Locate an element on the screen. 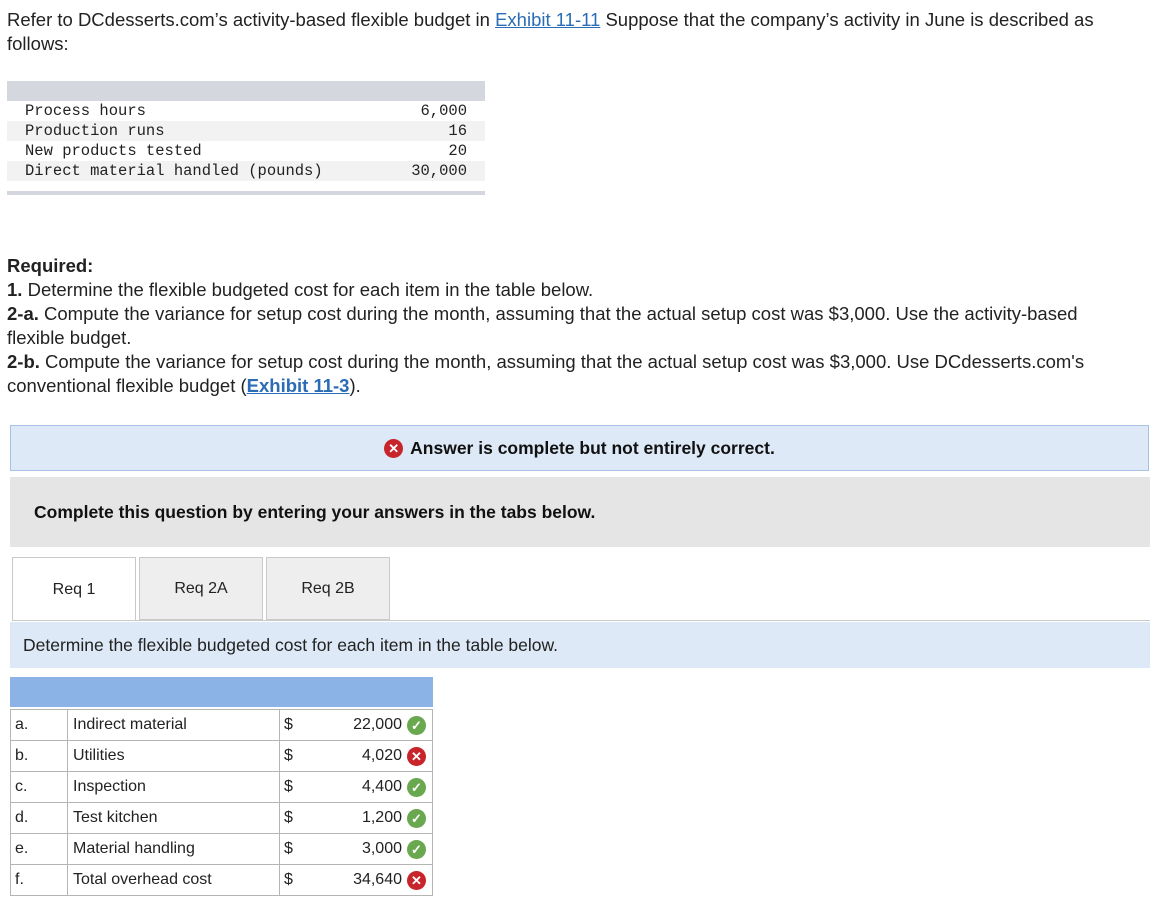  activity-row: Process hours 6,000 is located at coordinates (246, 111).